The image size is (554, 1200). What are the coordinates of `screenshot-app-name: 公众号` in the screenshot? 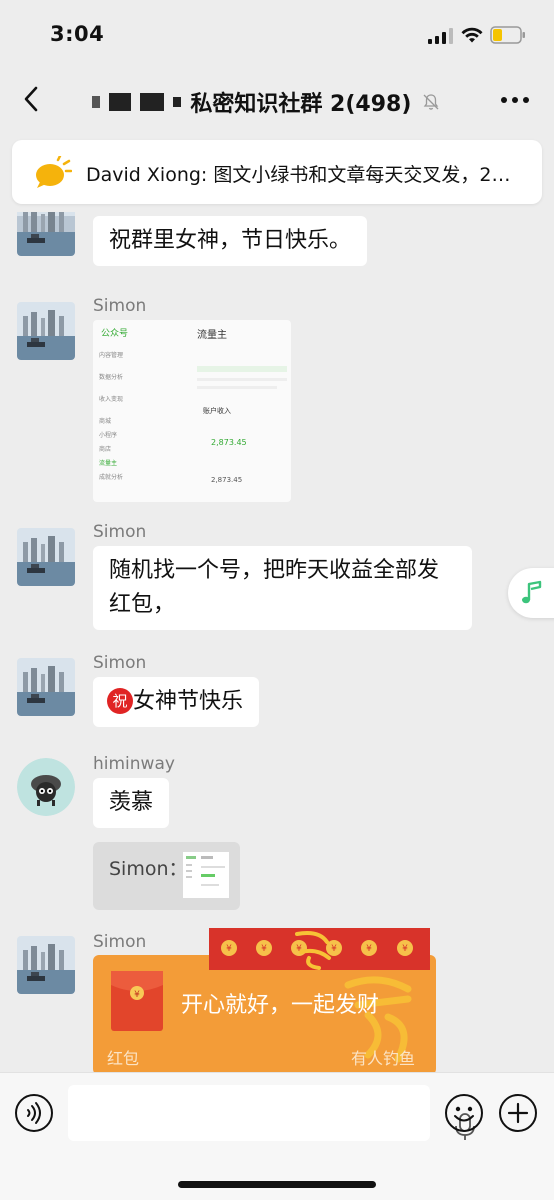 It's located at (115, 334).